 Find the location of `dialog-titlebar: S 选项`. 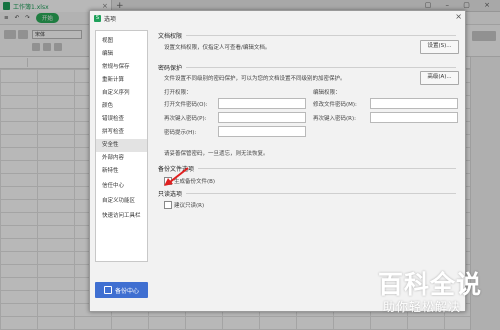

dialog-titlebar: S 选项 is located at coordinates (277, 18).